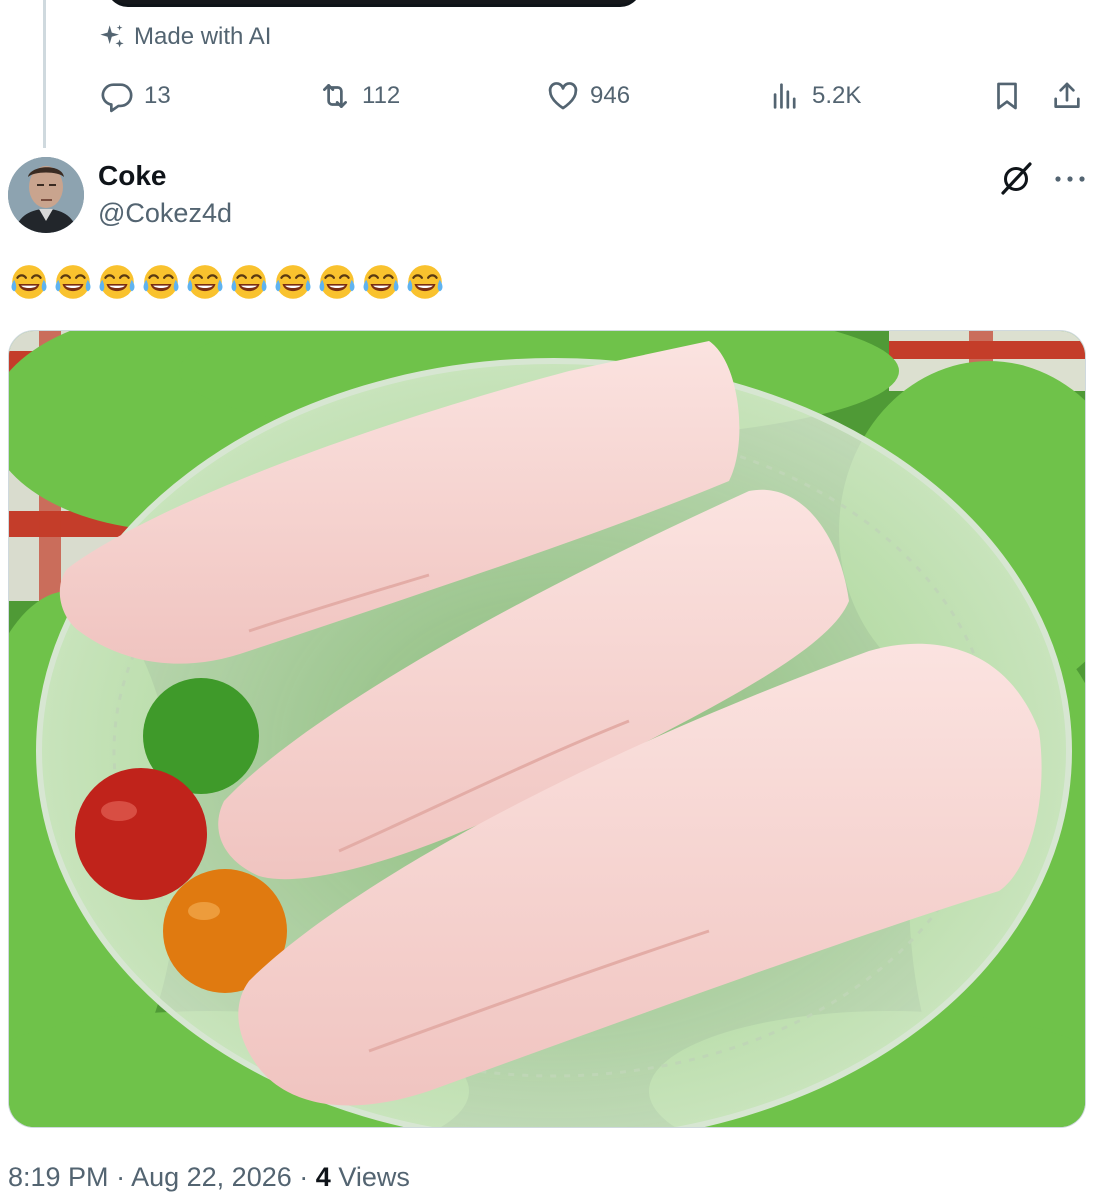  Describe the element at coordinates (1016, 178) in the screenshot. I see `grok-icon` at that location.